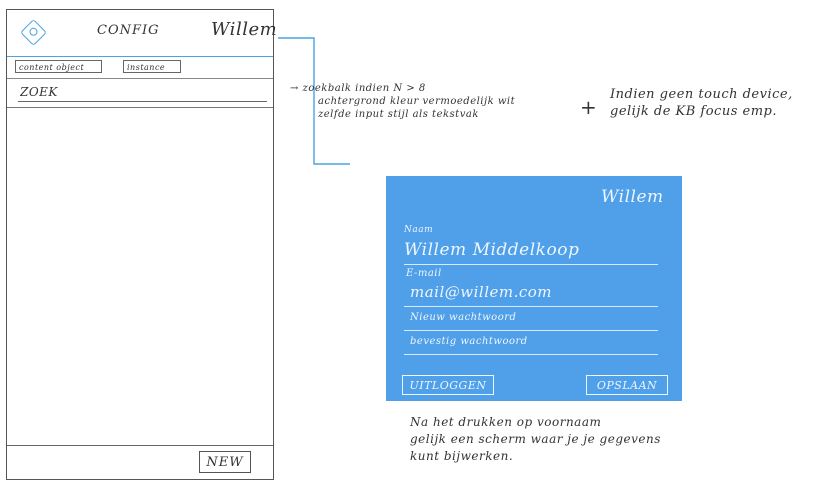 This screenshot has width=816, height=484. Describe the element at coordinates (491, 250) in the screenshot. I see `name-field: Willem Middelkoop` at that location.